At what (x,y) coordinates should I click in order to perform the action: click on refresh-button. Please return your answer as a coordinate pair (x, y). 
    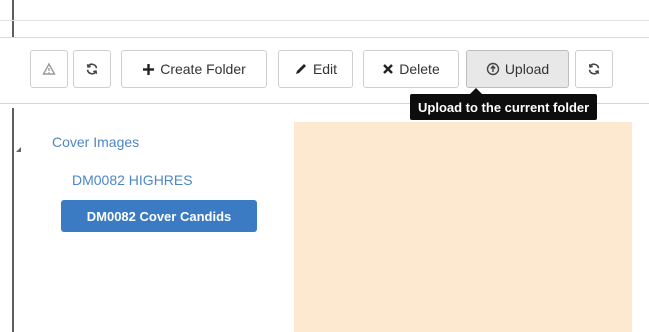
    Looking at the image, I should click on (92, 69).